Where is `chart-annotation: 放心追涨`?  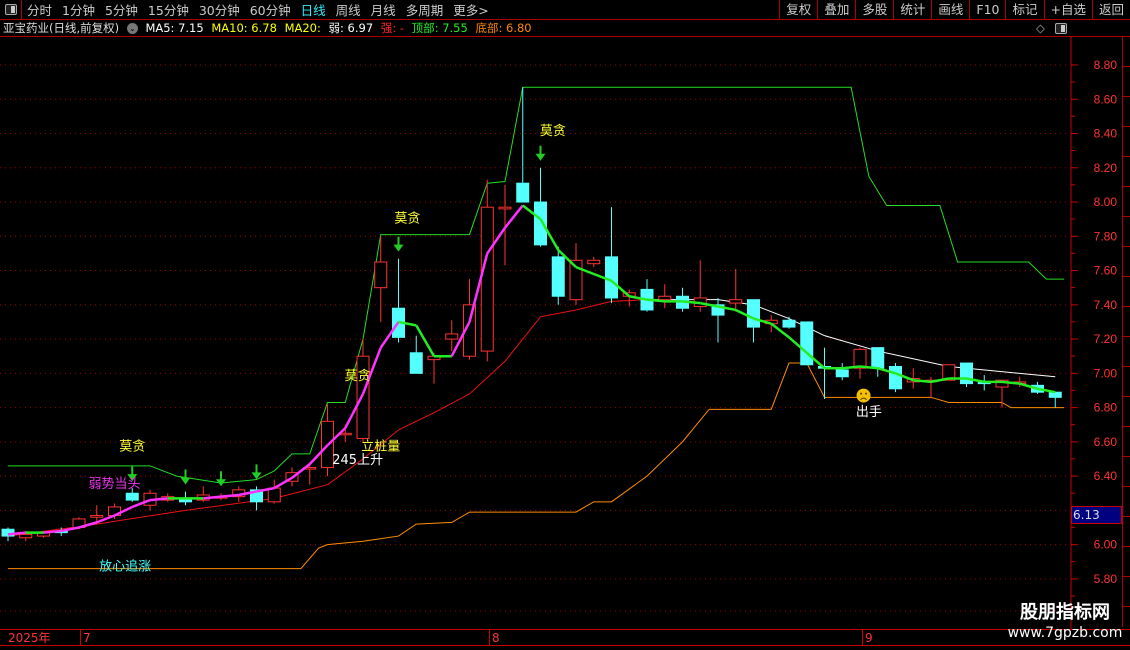 chart-annotation: 放心追涨 is located at coordinates (125, 566).